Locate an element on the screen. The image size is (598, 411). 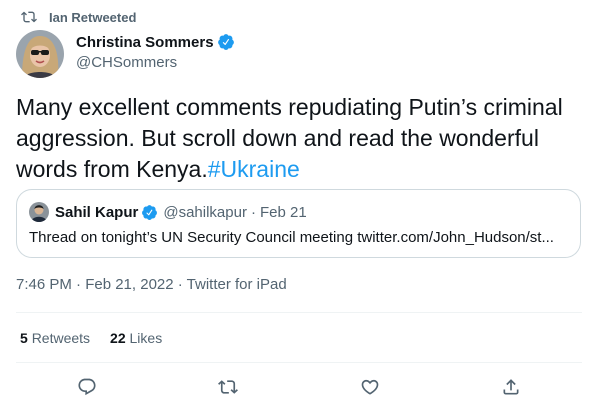
action-bar is located at coordinates (299, 387).